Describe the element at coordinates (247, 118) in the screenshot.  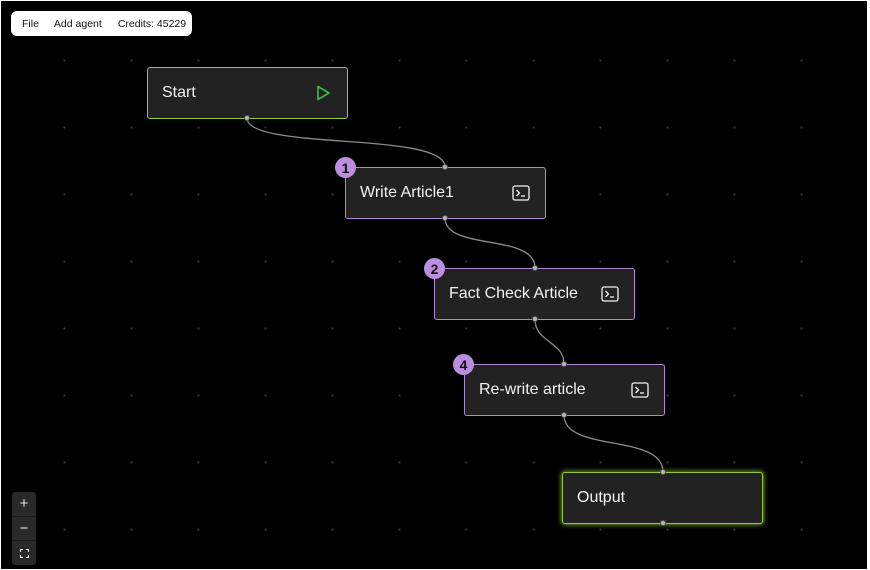
I see `start-output-handle` at that location.